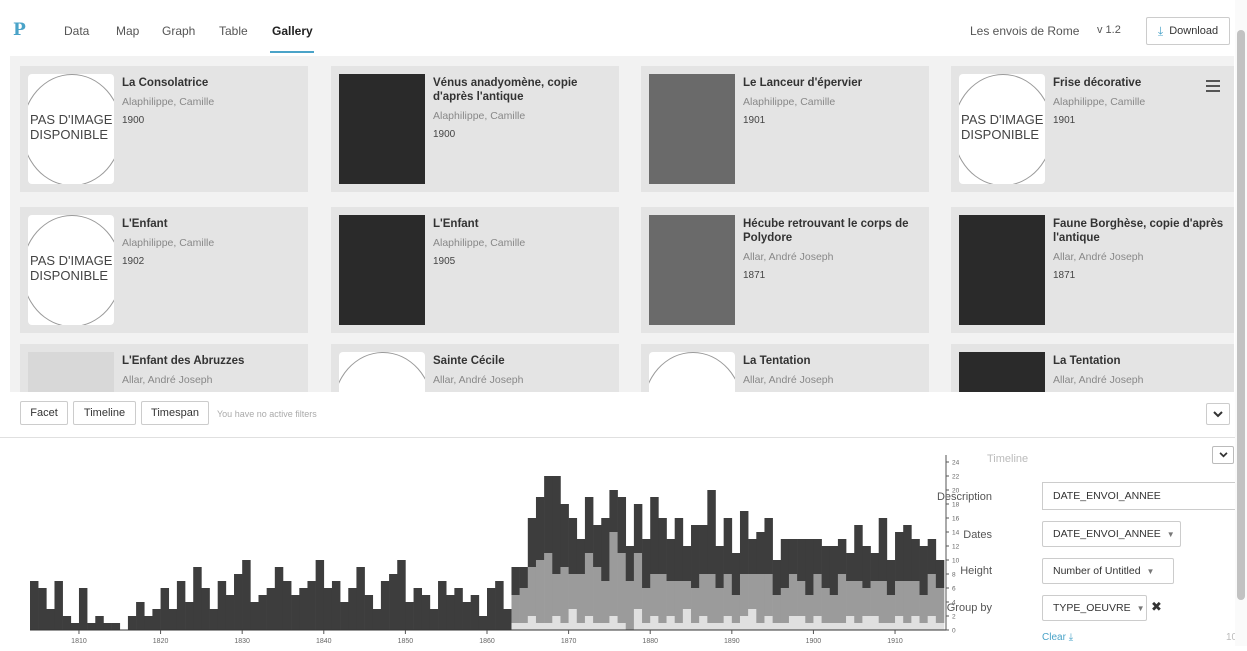  What do you see at coordinates (1156, 607) in the screenshot?
I see `remove-group-icon: ✖` at bounding box center [1156, 607].